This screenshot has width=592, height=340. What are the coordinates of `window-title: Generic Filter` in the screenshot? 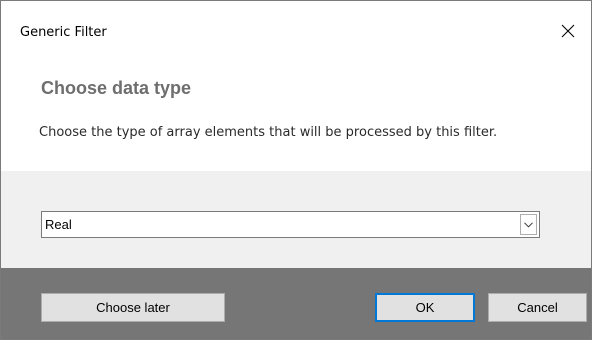 It's located at (63, 32).